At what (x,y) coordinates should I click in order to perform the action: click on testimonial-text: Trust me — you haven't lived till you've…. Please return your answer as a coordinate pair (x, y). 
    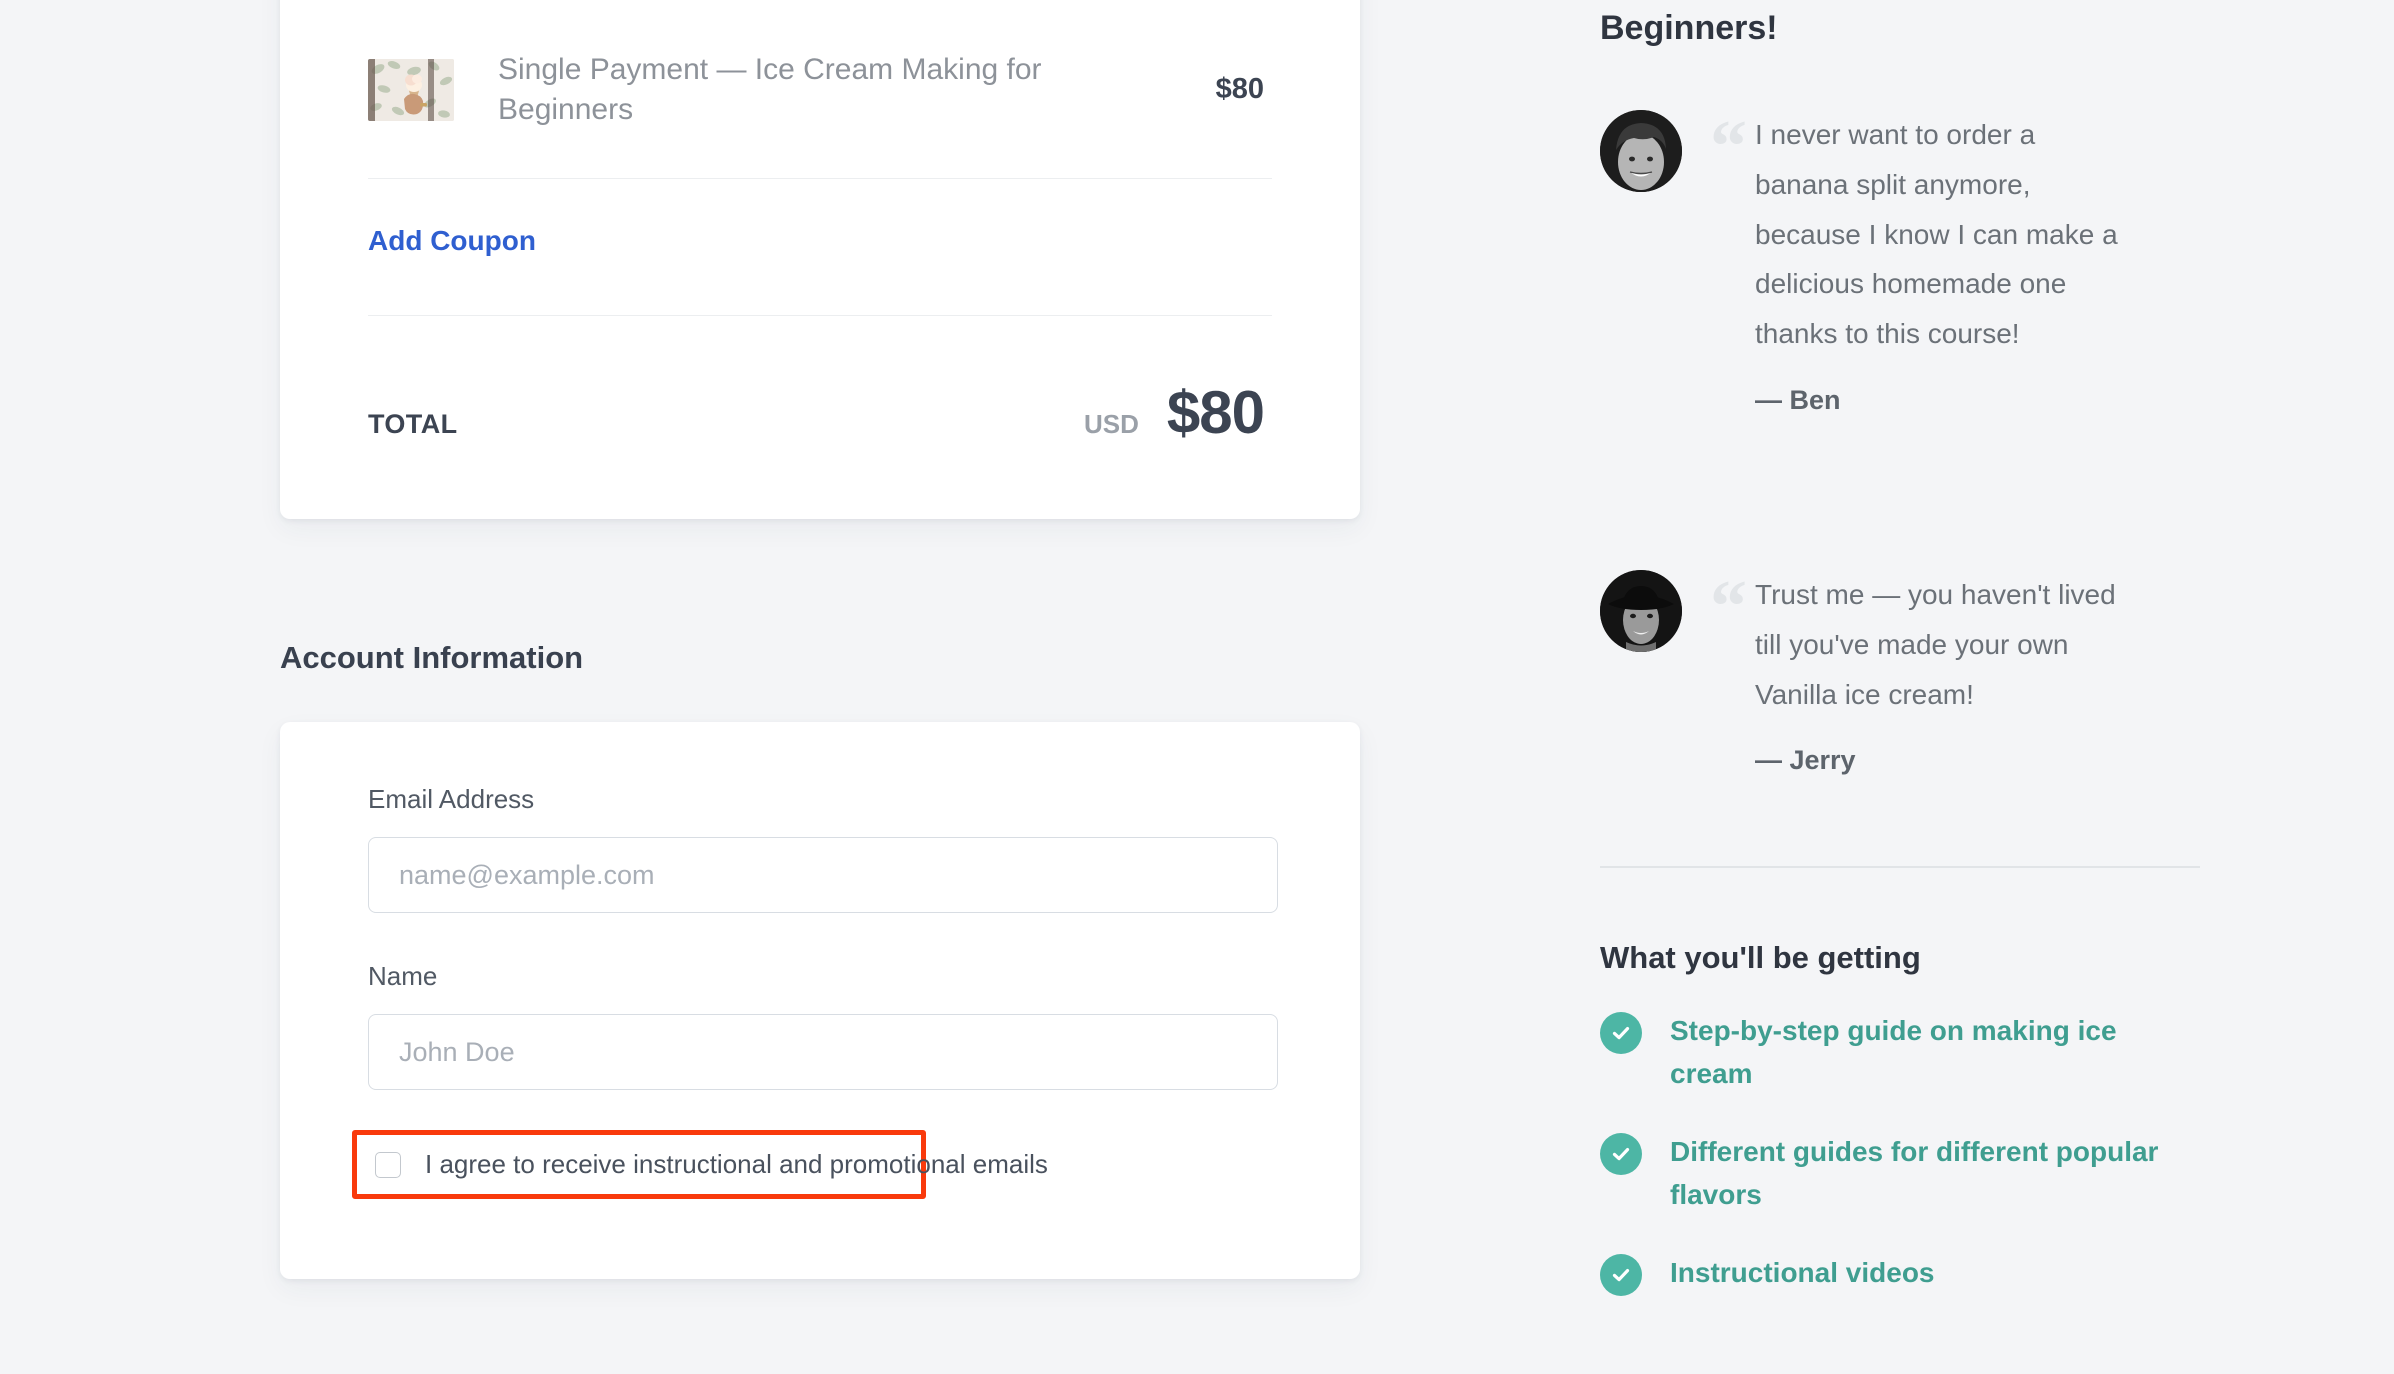
    Looking at the image, I should click on (1935, 644).